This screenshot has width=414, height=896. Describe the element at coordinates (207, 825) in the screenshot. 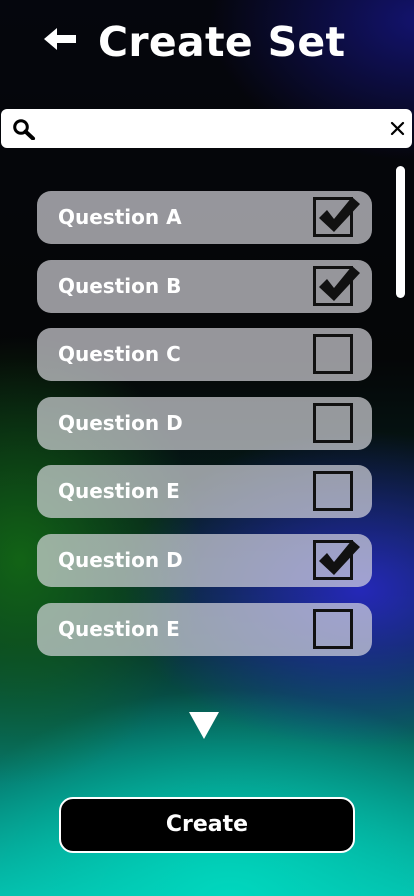

I see `create-button: Create` at that location.